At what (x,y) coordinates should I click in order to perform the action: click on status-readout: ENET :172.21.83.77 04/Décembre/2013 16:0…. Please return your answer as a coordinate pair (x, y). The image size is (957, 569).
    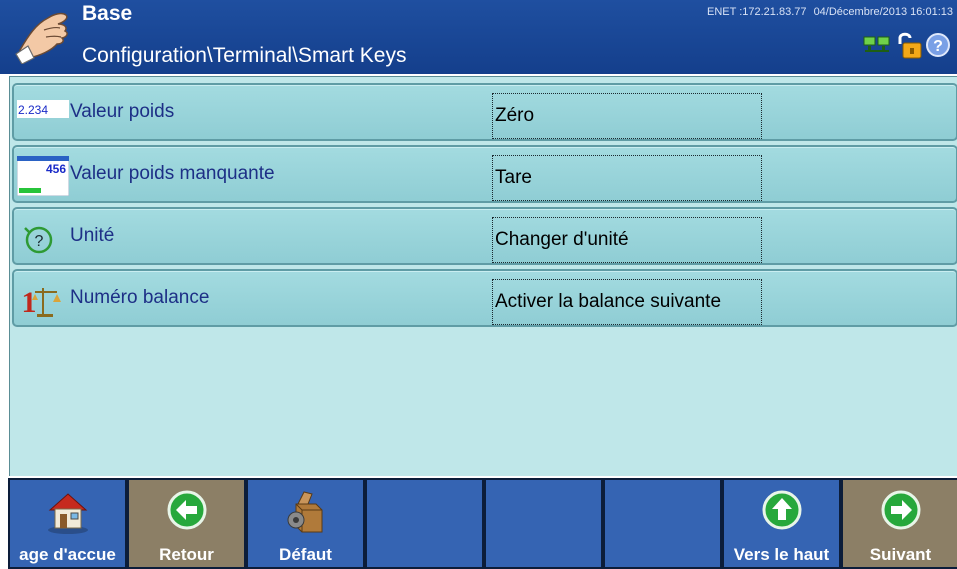
    Looking at the image, I should click on (828, 12).